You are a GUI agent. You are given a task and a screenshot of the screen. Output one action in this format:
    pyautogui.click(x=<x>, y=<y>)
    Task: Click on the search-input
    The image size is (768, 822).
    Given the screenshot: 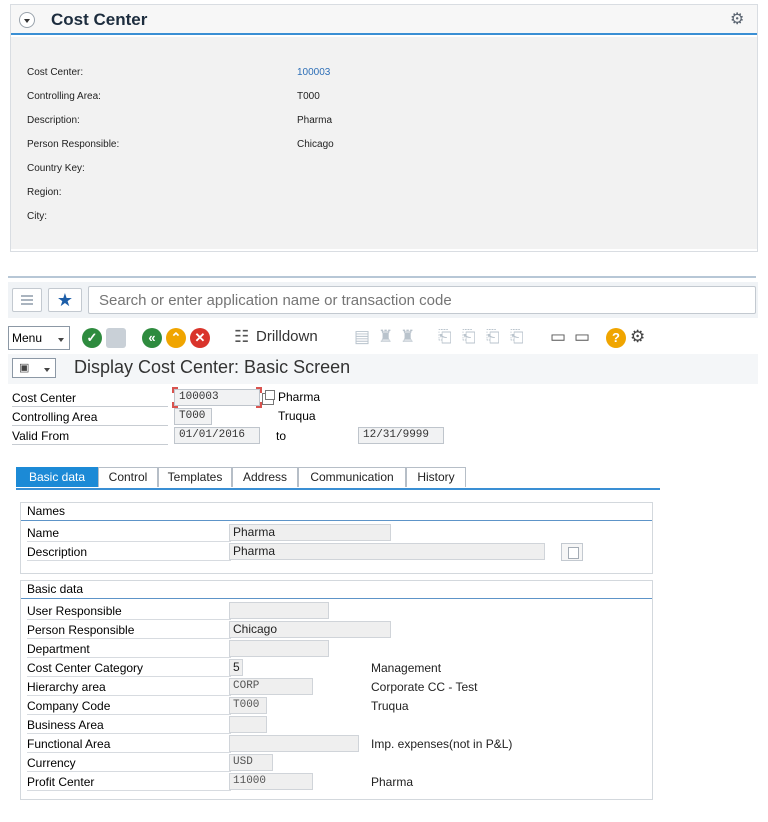 What is the action you would take?
    pyautogui.click(x=422, y=300)
    